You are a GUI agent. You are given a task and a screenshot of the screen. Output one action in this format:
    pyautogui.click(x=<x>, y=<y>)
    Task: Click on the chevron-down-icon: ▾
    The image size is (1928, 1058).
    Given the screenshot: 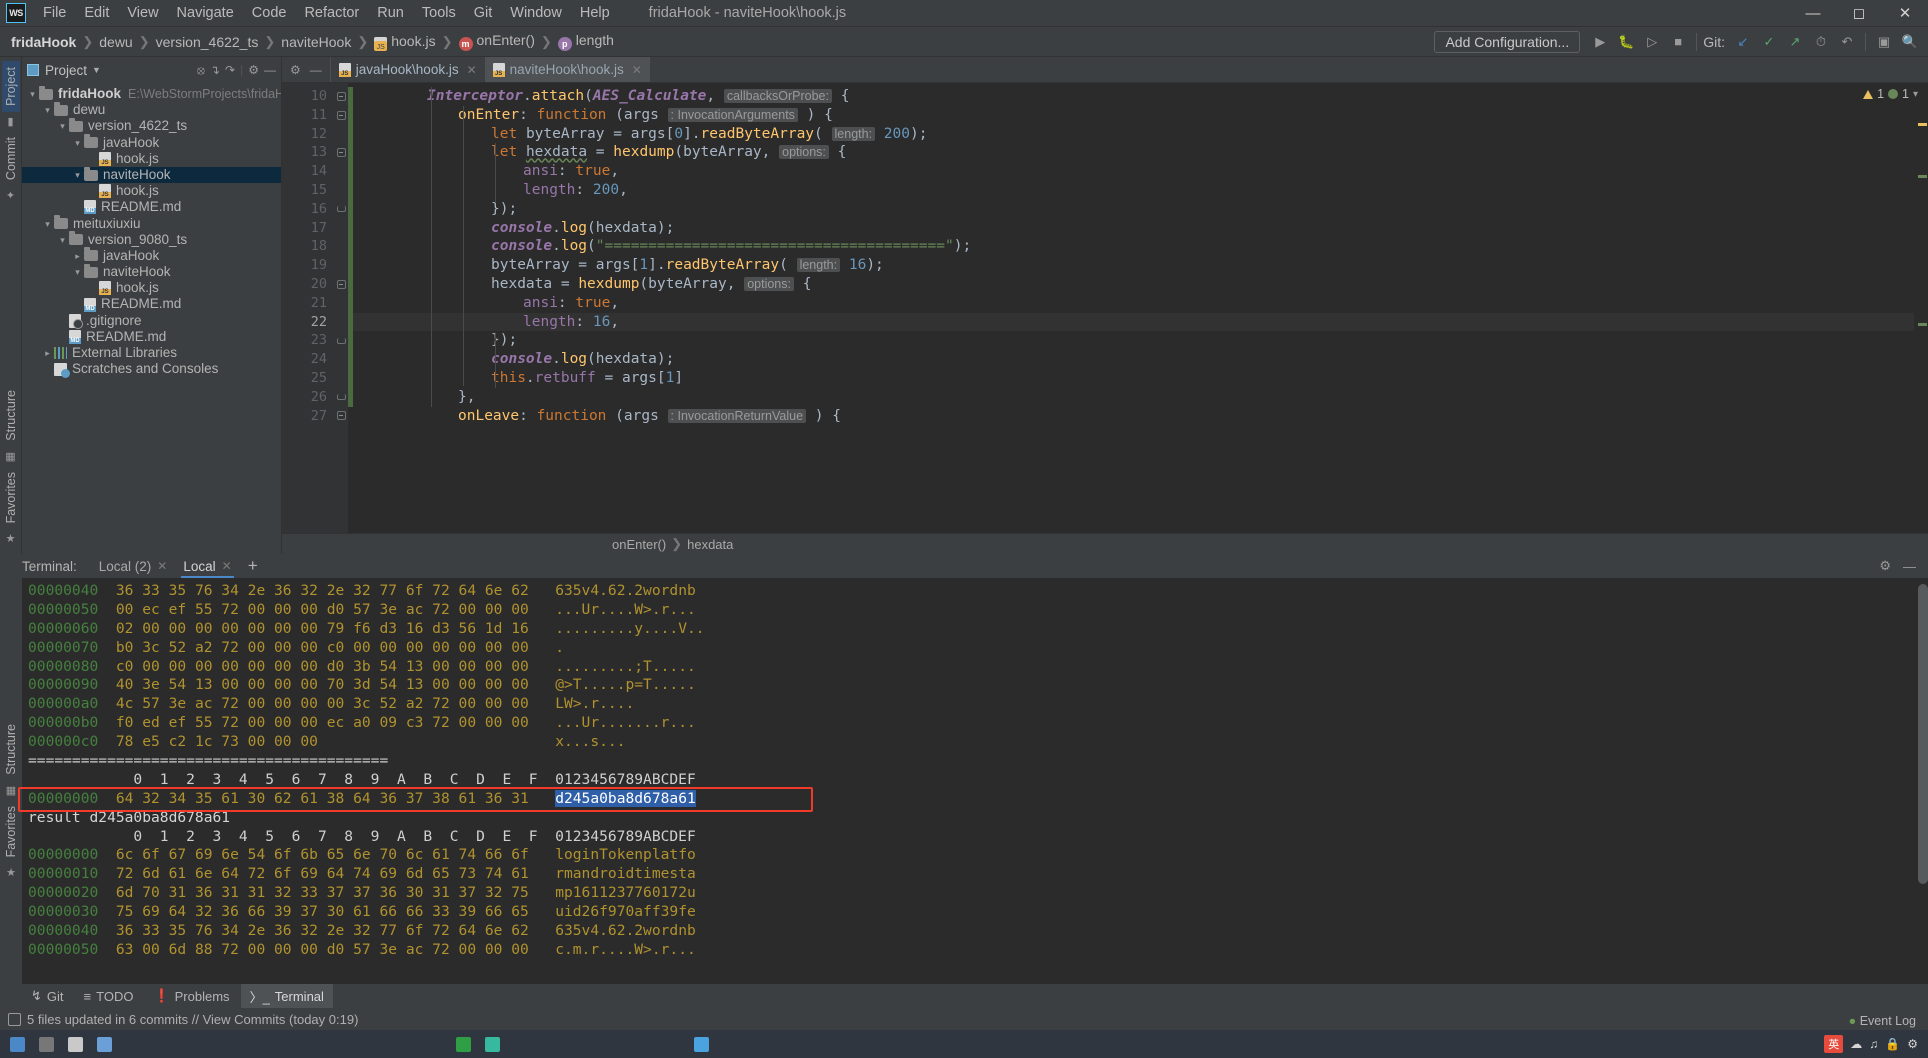 What is the action you would take?
    pyautogui.click(x=1915, y=94)
    